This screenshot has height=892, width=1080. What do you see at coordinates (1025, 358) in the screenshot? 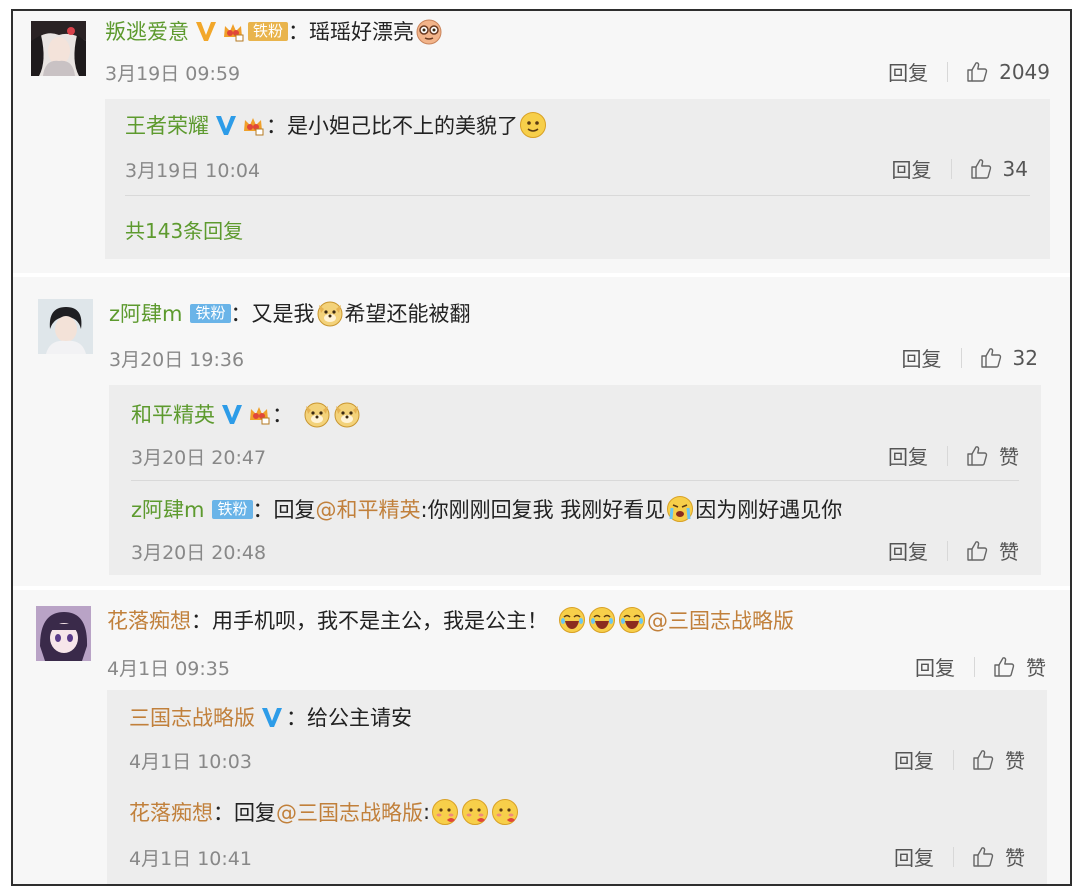
I see `like-count: 32` at bounding box center [1025, 358].